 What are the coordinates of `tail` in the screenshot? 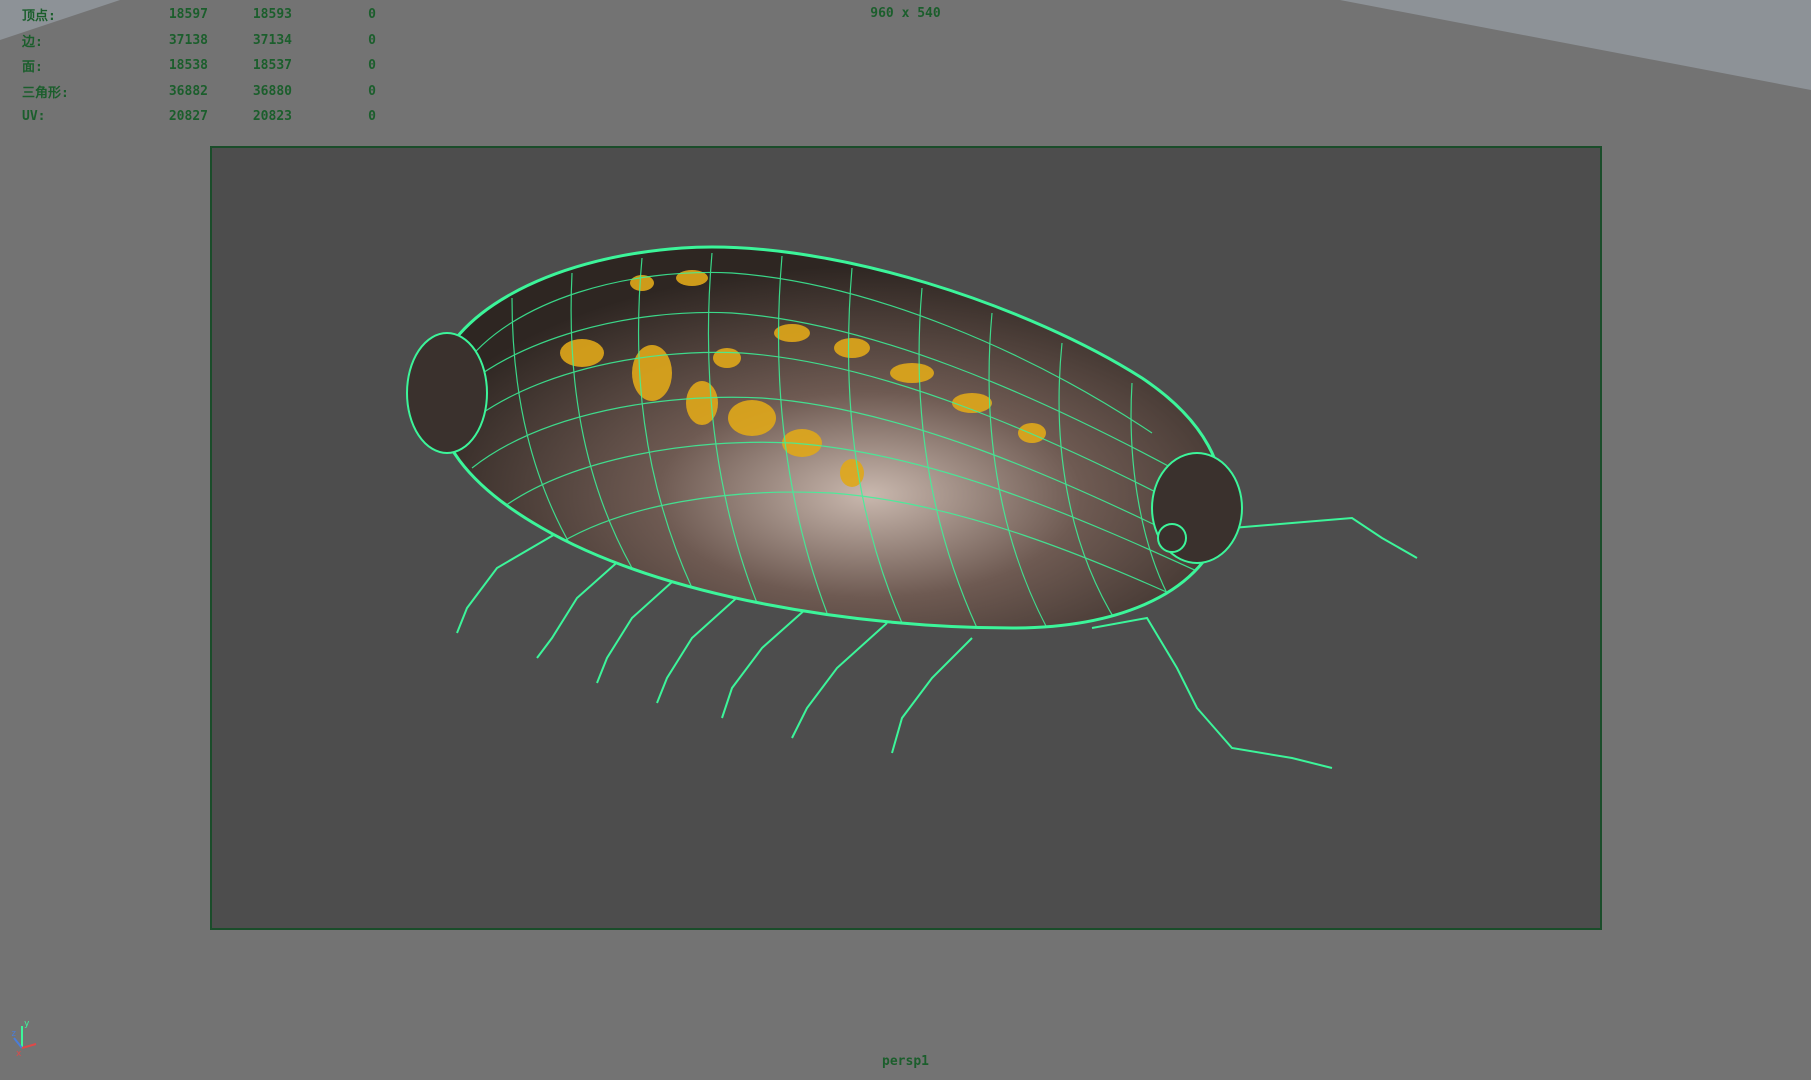 It's located at (447, 393).